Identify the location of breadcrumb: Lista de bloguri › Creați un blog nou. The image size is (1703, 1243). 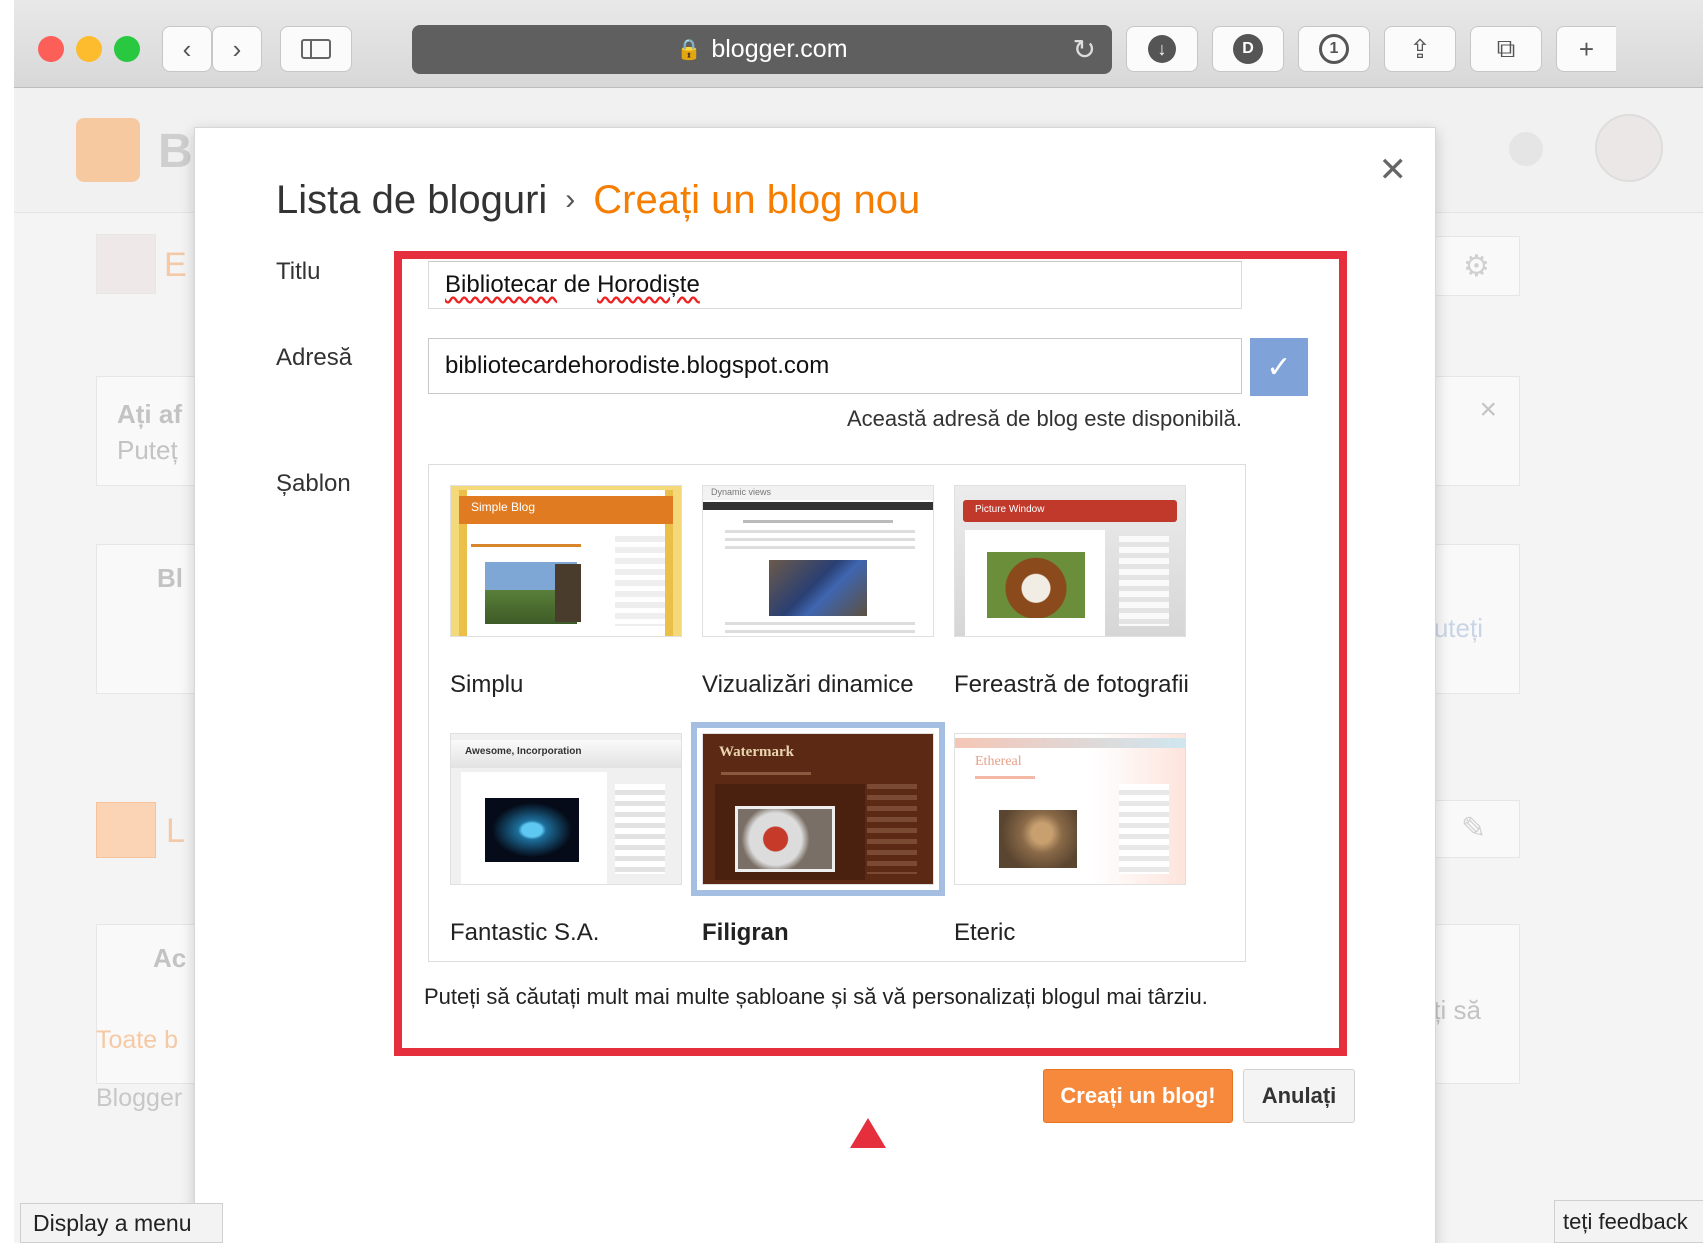
(598, 200).